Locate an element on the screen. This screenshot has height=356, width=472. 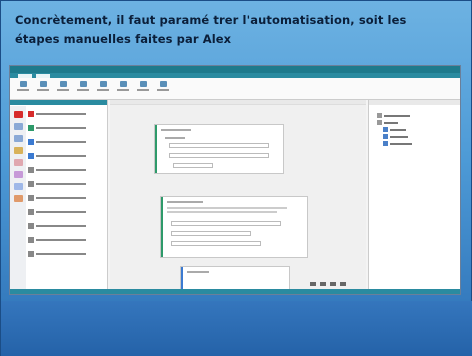
properties-panel is located at coordinates (414, 197).